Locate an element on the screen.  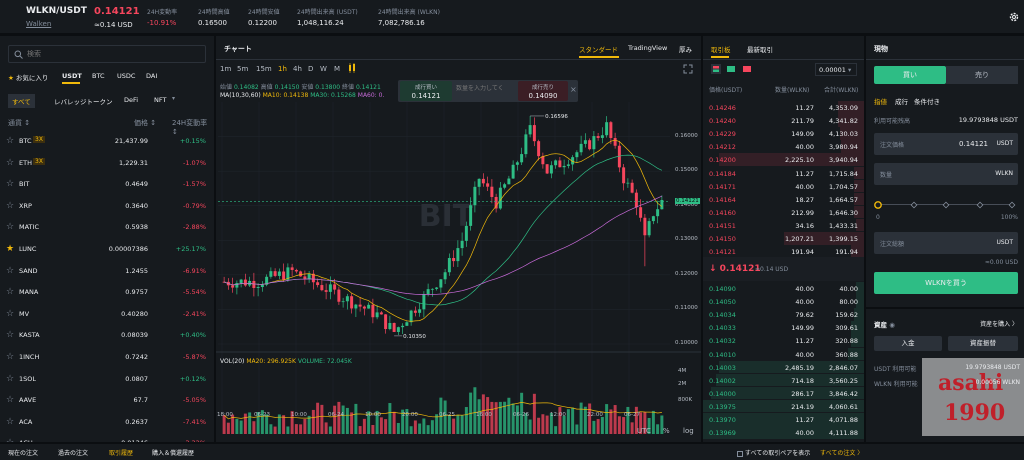
all-orders-link: すべての注文 〉 is located at coordinates (841, 452).